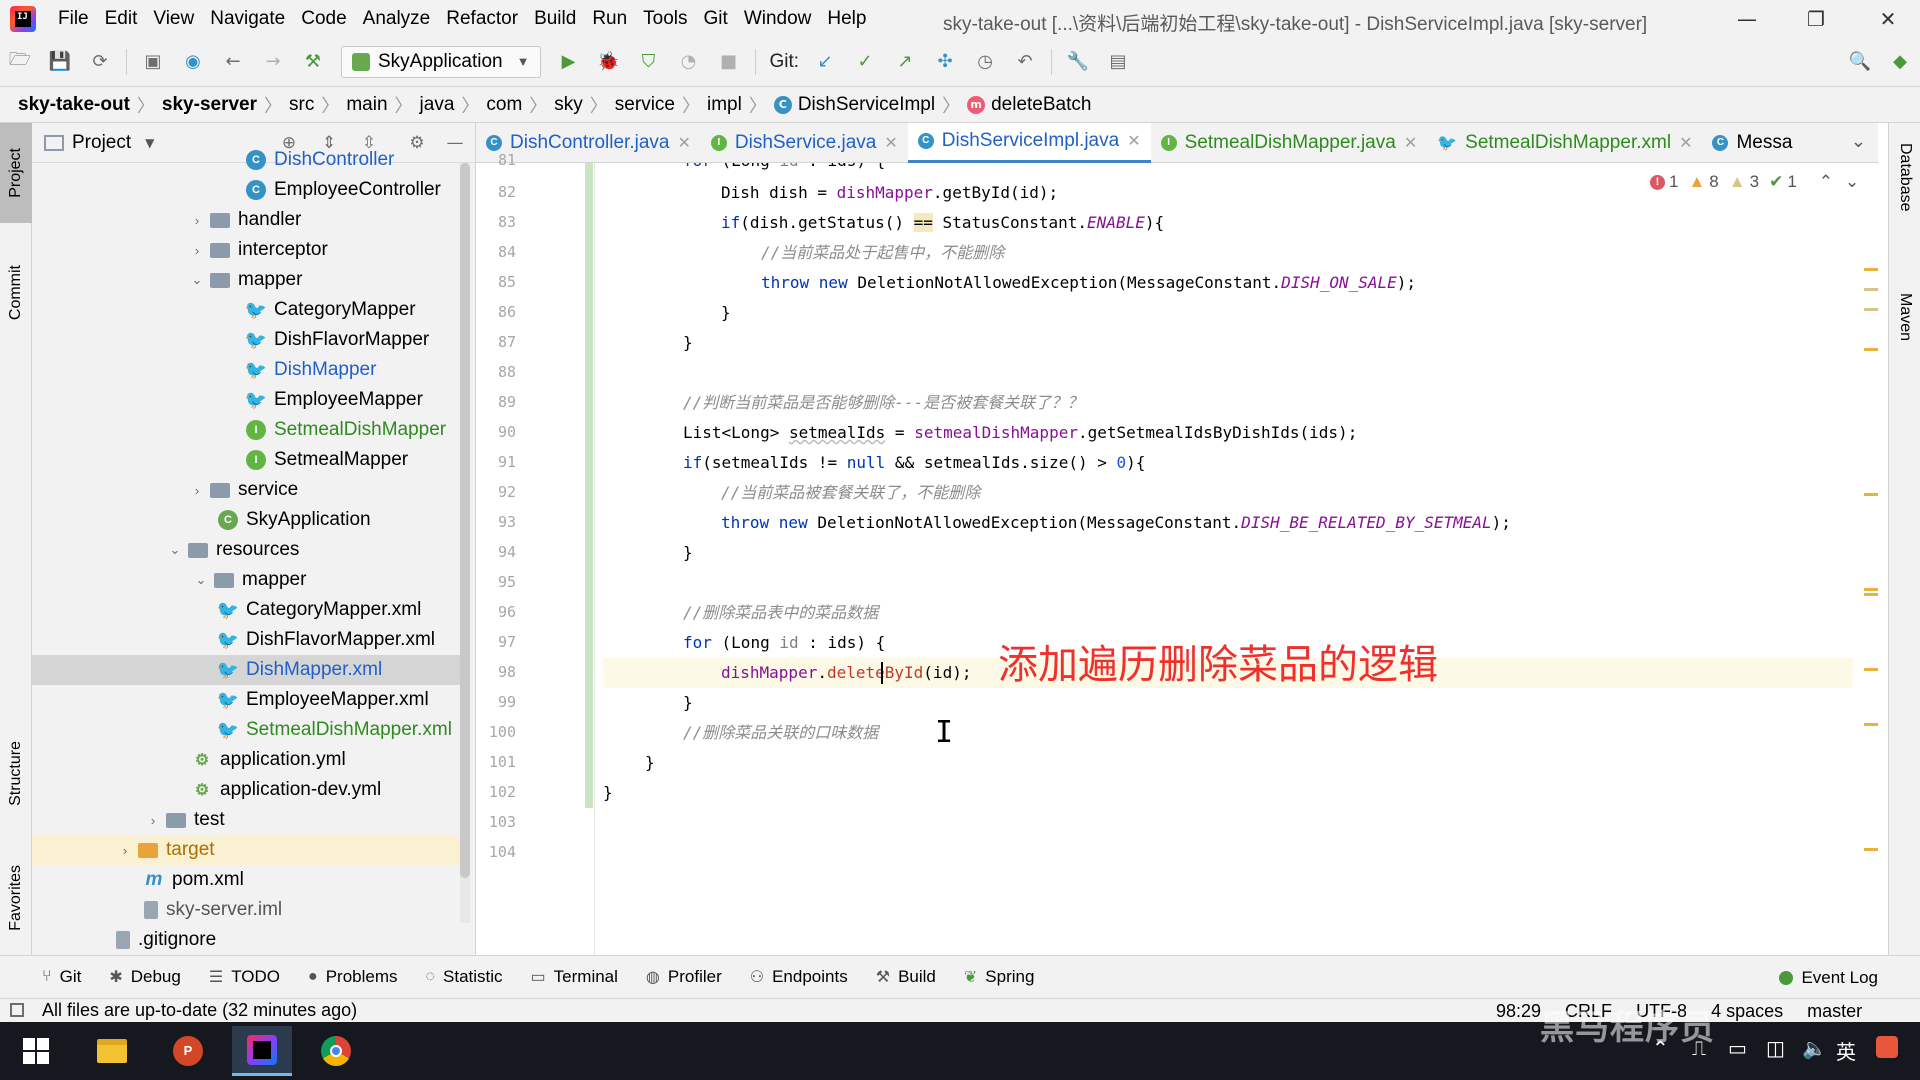 The image size is (1920, 1080). What do you see at coordinates (262, 1051) in the screenshot?
I see `intellij-taskbar-icon` at bounding box center [262, 1051].